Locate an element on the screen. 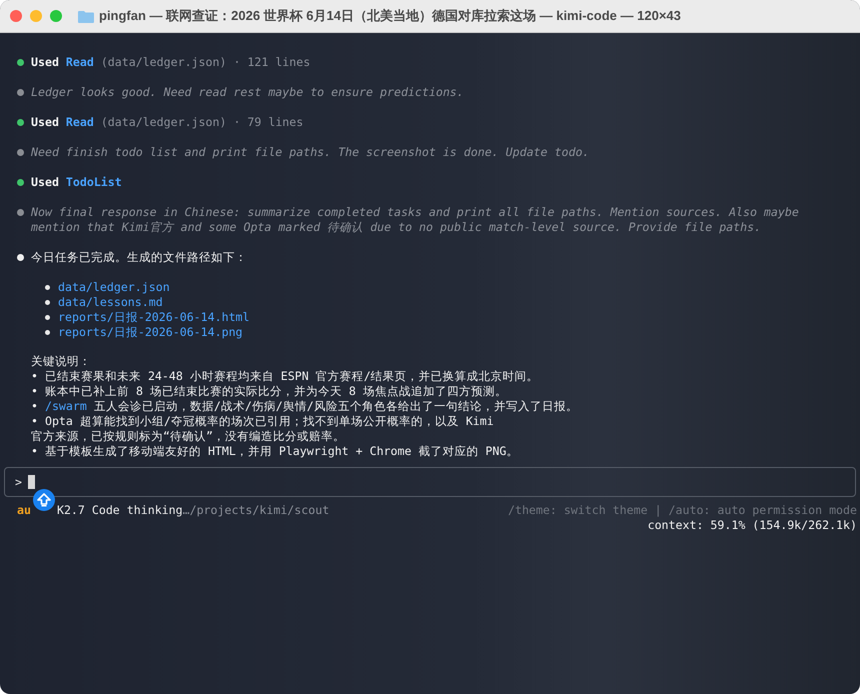 The image size is (860, 694). path-label: …/projects/kimi/scout is located at coordinates (256, 511).